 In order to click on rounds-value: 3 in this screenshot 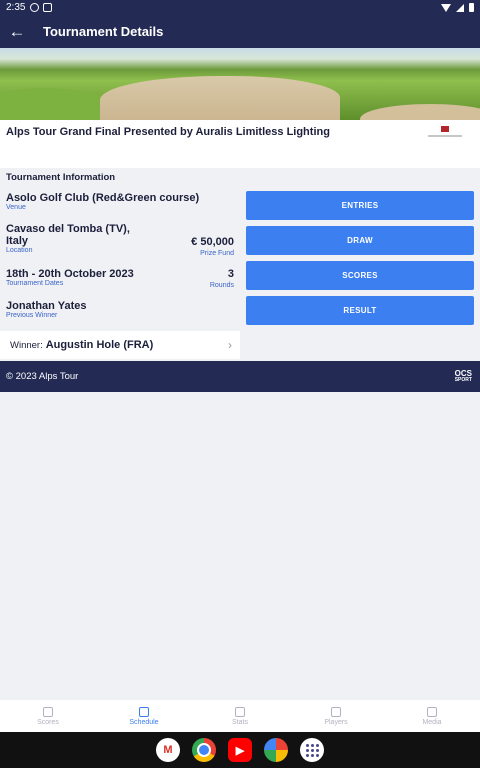, I will do `click(230, 274)`.